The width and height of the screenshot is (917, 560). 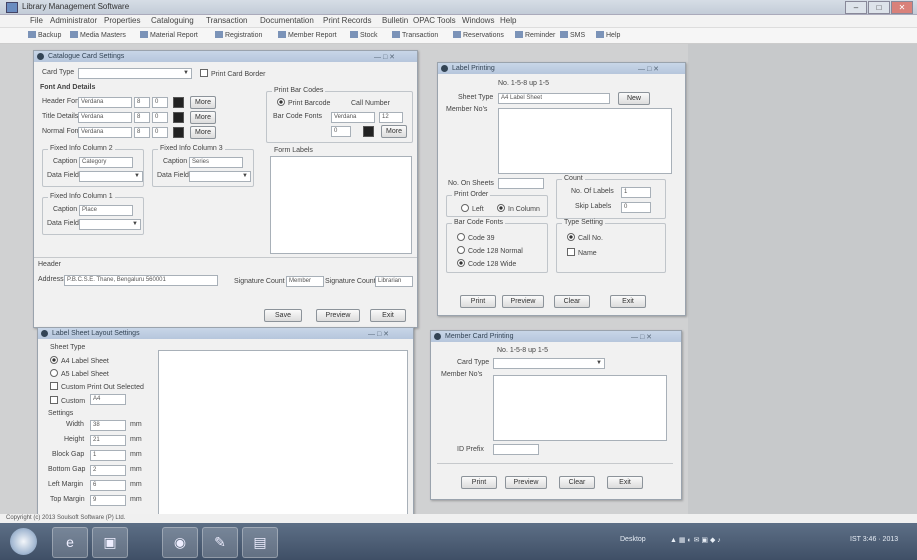 What do you see at coordinates (695, 540) in the screenshot?
I see `tray-icons: ▲ ▦ ◐ ✉ ▣ ◆ ♪` at bounding box center [695, 540].